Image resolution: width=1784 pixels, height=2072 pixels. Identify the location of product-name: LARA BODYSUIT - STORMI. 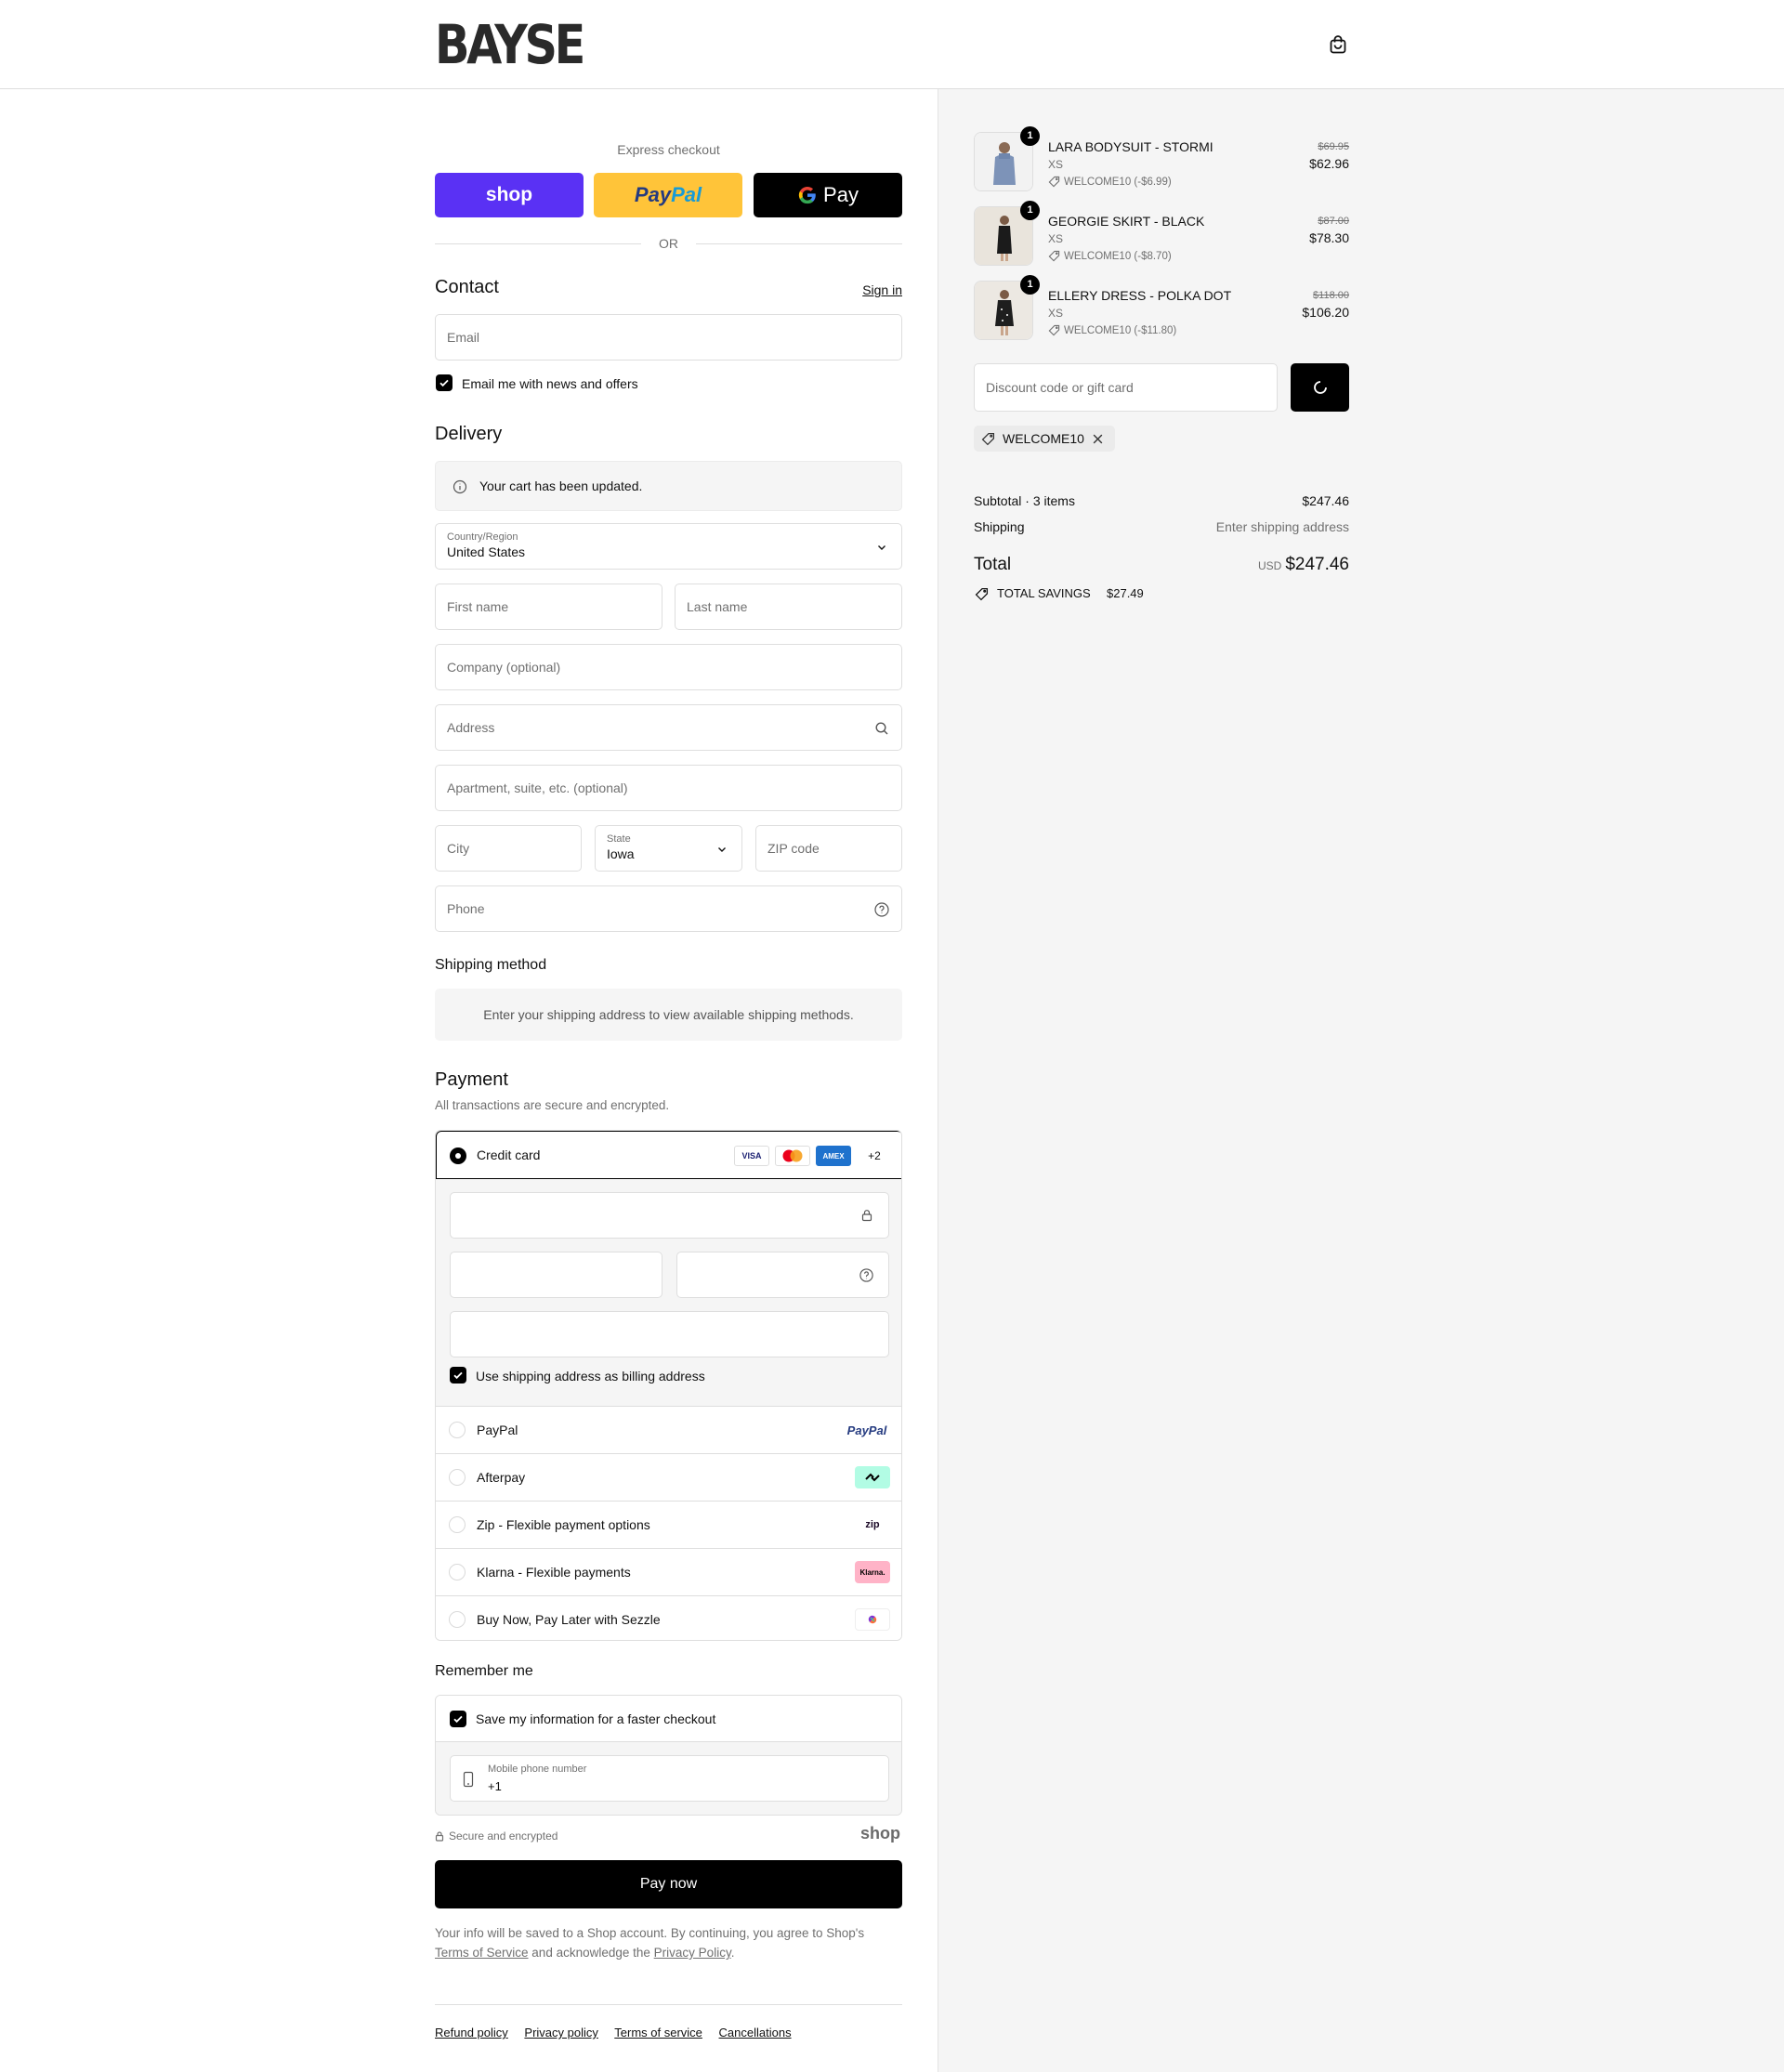
(1130, 146).